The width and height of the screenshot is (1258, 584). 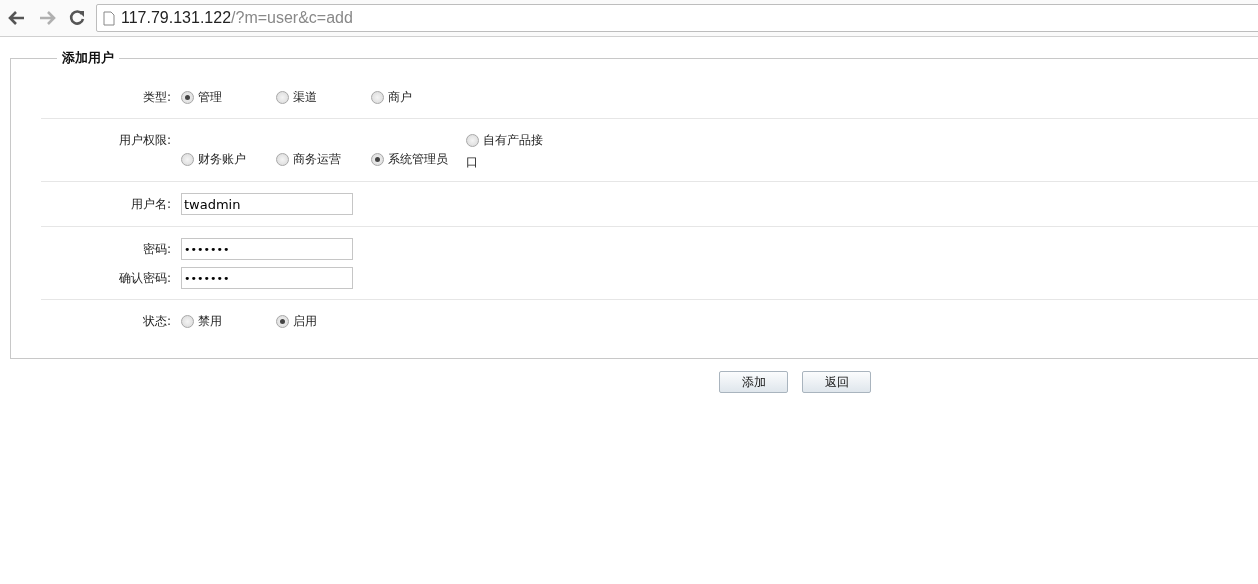 What do you see at coordinates (323, 159) in the screenshot?
I see `radio-option: 商务运营` at bounding box center [323, 159].